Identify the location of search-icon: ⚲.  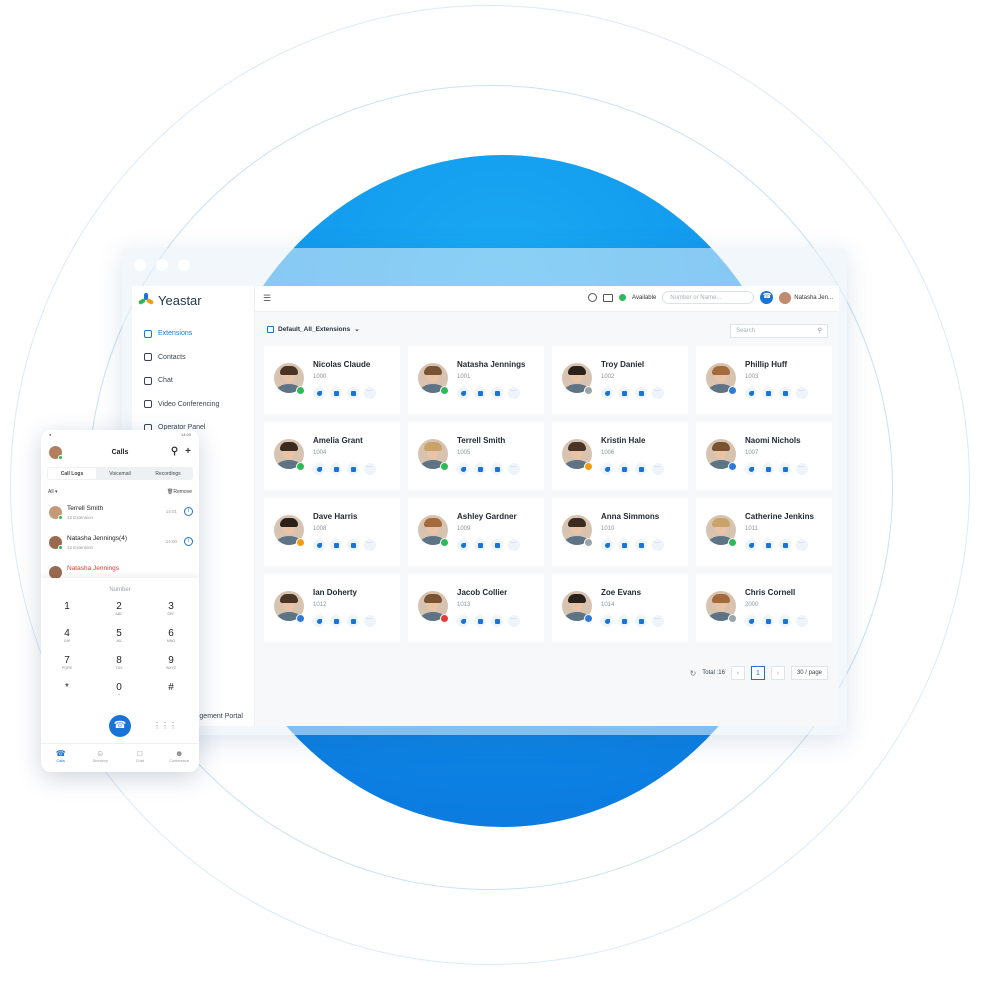
(174, 451).